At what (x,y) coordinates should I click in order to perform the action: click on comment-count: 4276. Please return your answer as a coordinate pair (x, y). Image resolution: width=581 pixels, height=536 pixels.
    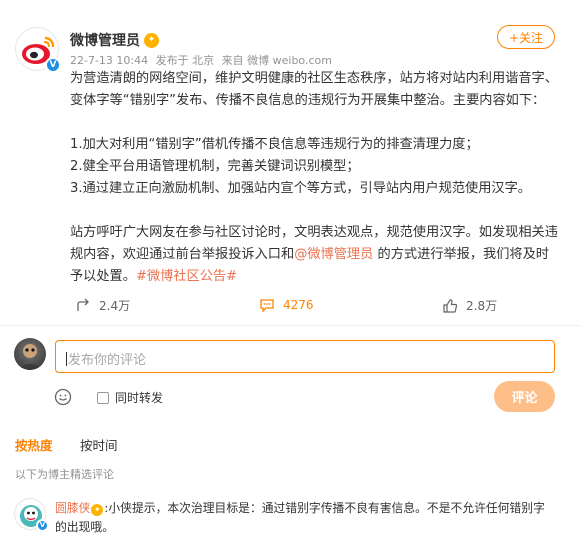
    Looking at the image, I should click on (298, 305).